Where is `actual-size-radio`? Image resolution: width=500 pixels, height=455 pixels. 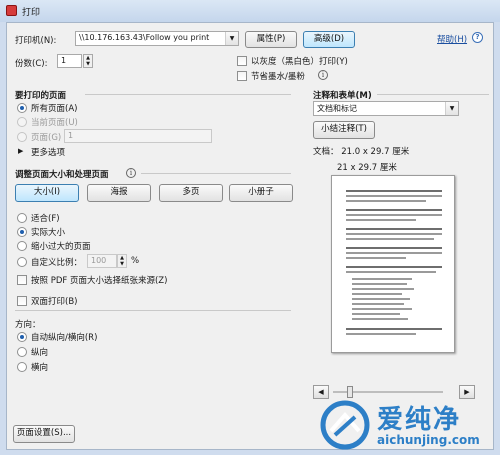 actual-size-radio is located at coordinates (22, 232).